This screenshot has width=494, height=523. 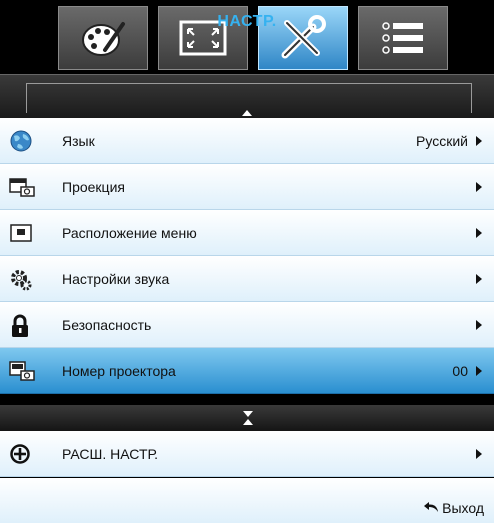 I want to click on lock-icon, so click(x=21, y=325).